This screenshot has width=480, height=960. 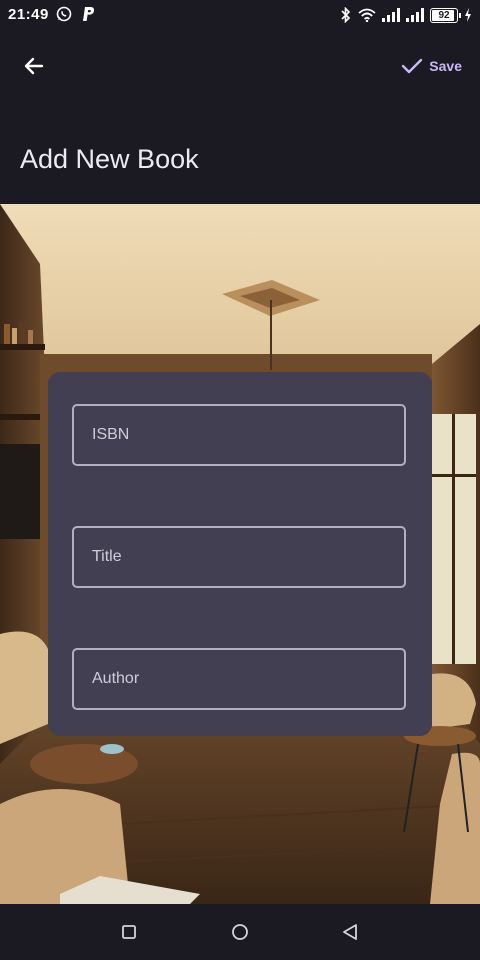 I want to click on wifi-icon, so click(x=367, y=15).